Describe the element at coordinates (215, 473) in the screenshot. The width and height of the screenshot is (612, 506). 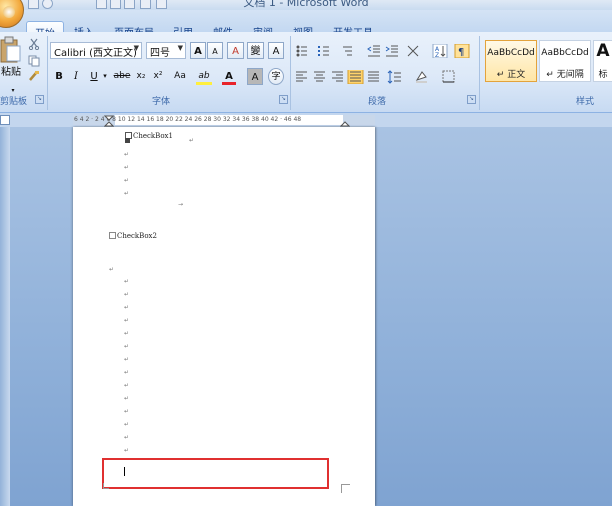
I see `selection-highlight-box` at that location.